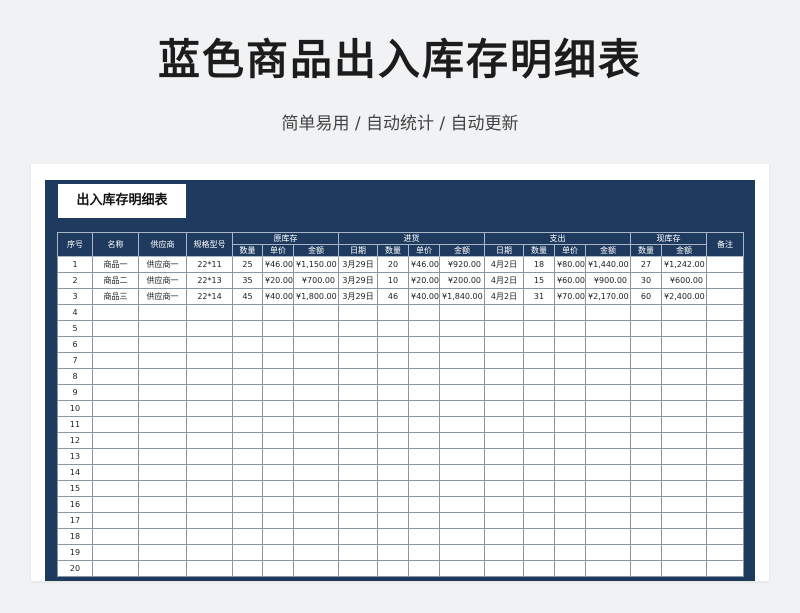 This screenshot has width=800, height=613. Describe the element at coordinates (75, 456) in the screenshot. I see `cell-seq: 13` at that location.